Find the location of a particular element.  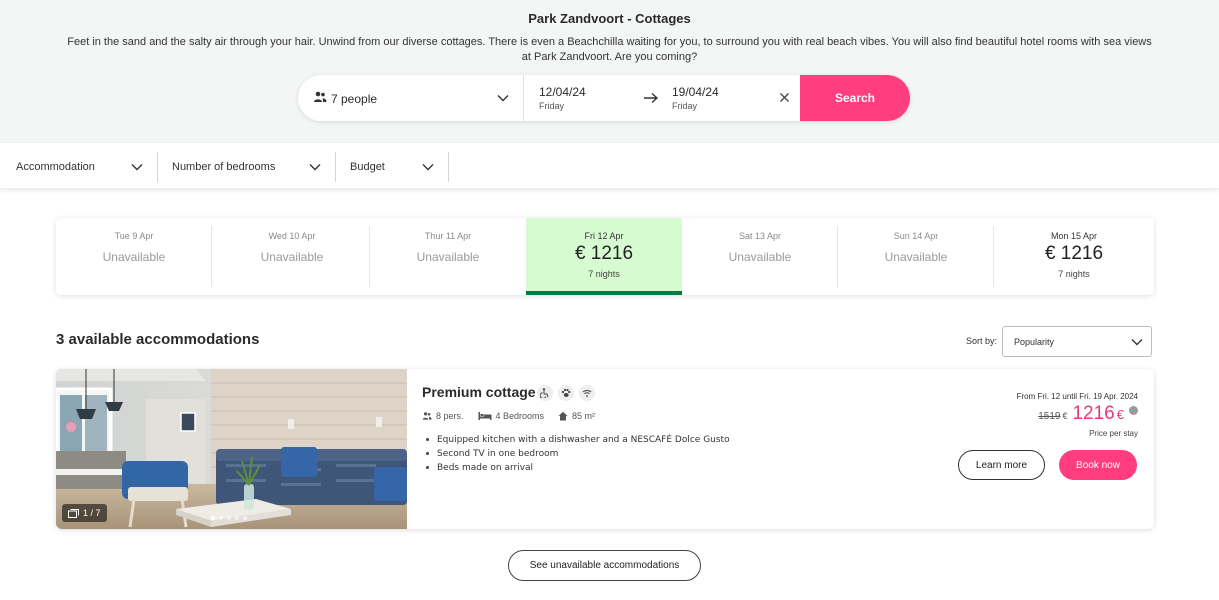

date-range-picker: 12/04/24 Friday 19/04/24 Friday is located at coordinates (662, 98).